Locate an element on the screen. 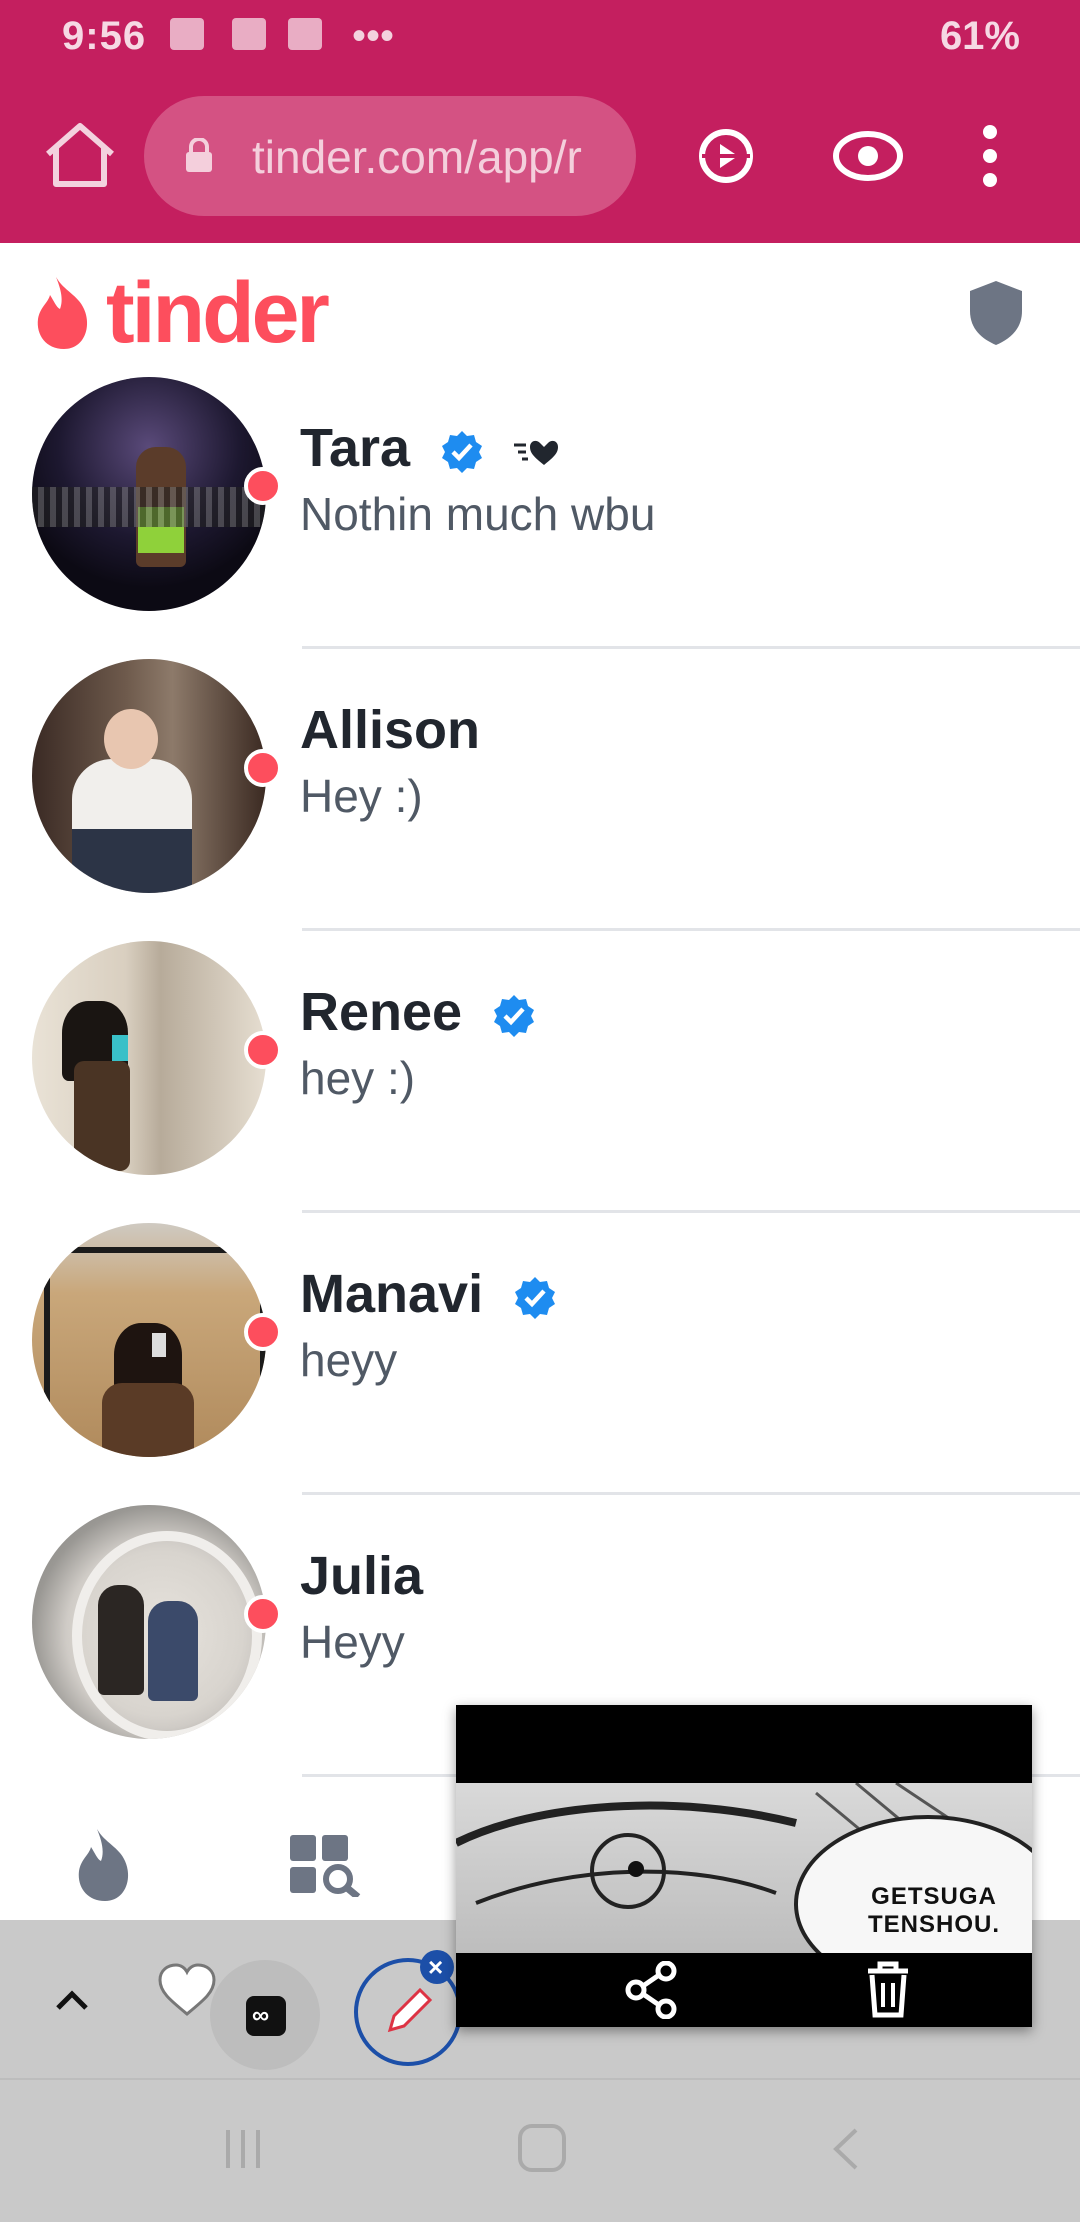  contact-name: Allison is located at coordinates (390, 730).